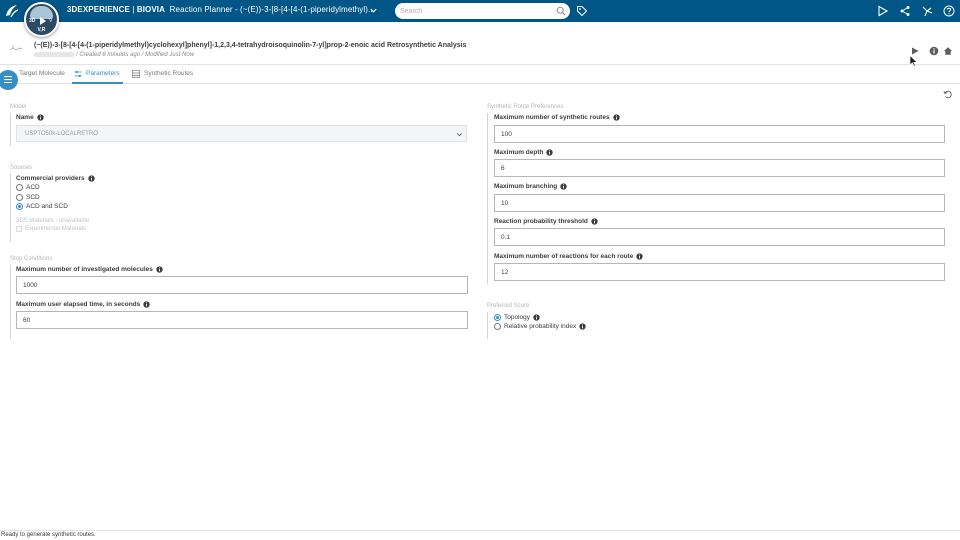 The image size is (960, 540). Describe the element at coordinates (719, 272) in the screenshot. I see `max-reactions-input: 12` at that location.